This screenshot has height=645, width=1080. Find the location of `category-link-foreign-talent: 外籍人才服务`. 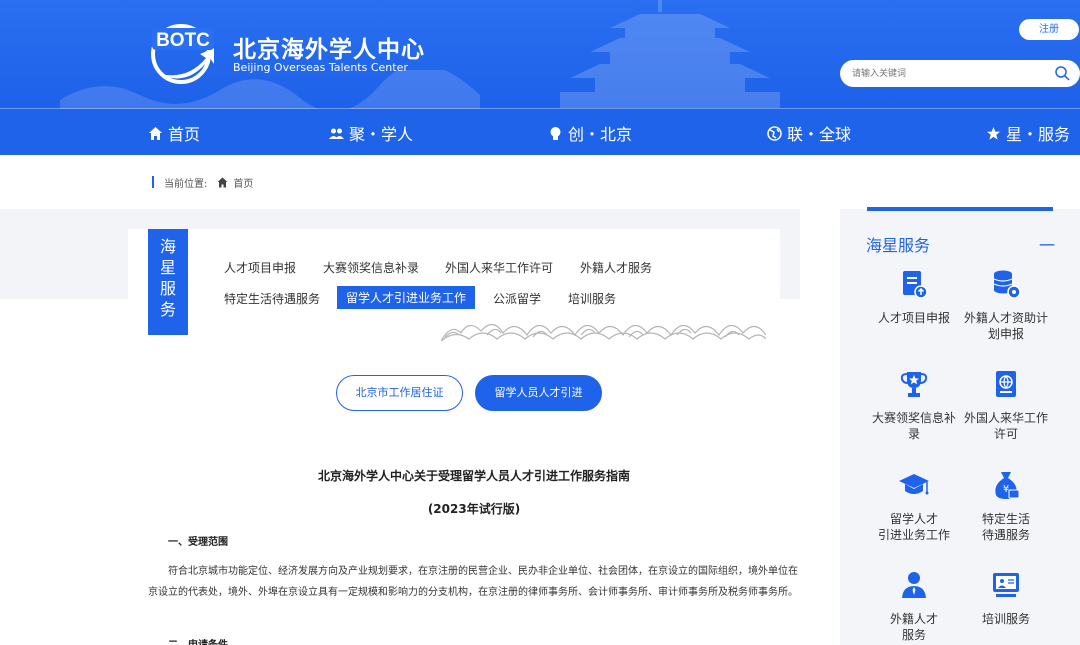

category-link-foreign-talent: 外籍人才服务 is located at coordinates (616, 267).